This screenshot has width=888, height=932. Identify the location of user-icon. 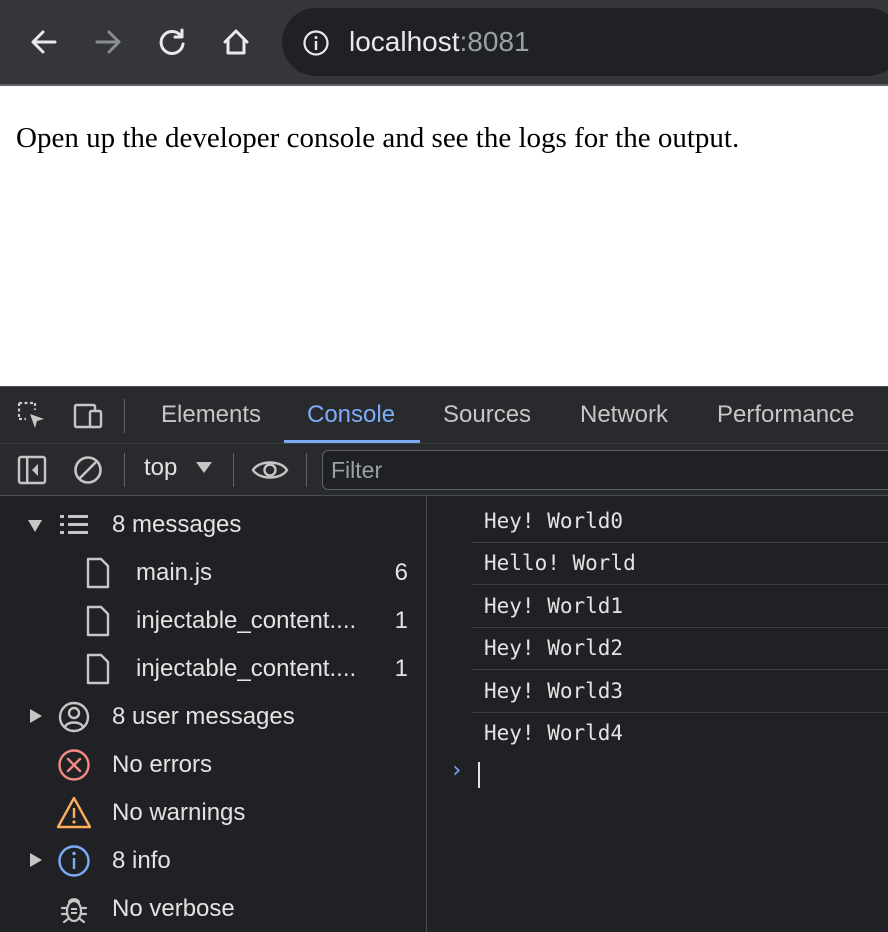
(74, 717).